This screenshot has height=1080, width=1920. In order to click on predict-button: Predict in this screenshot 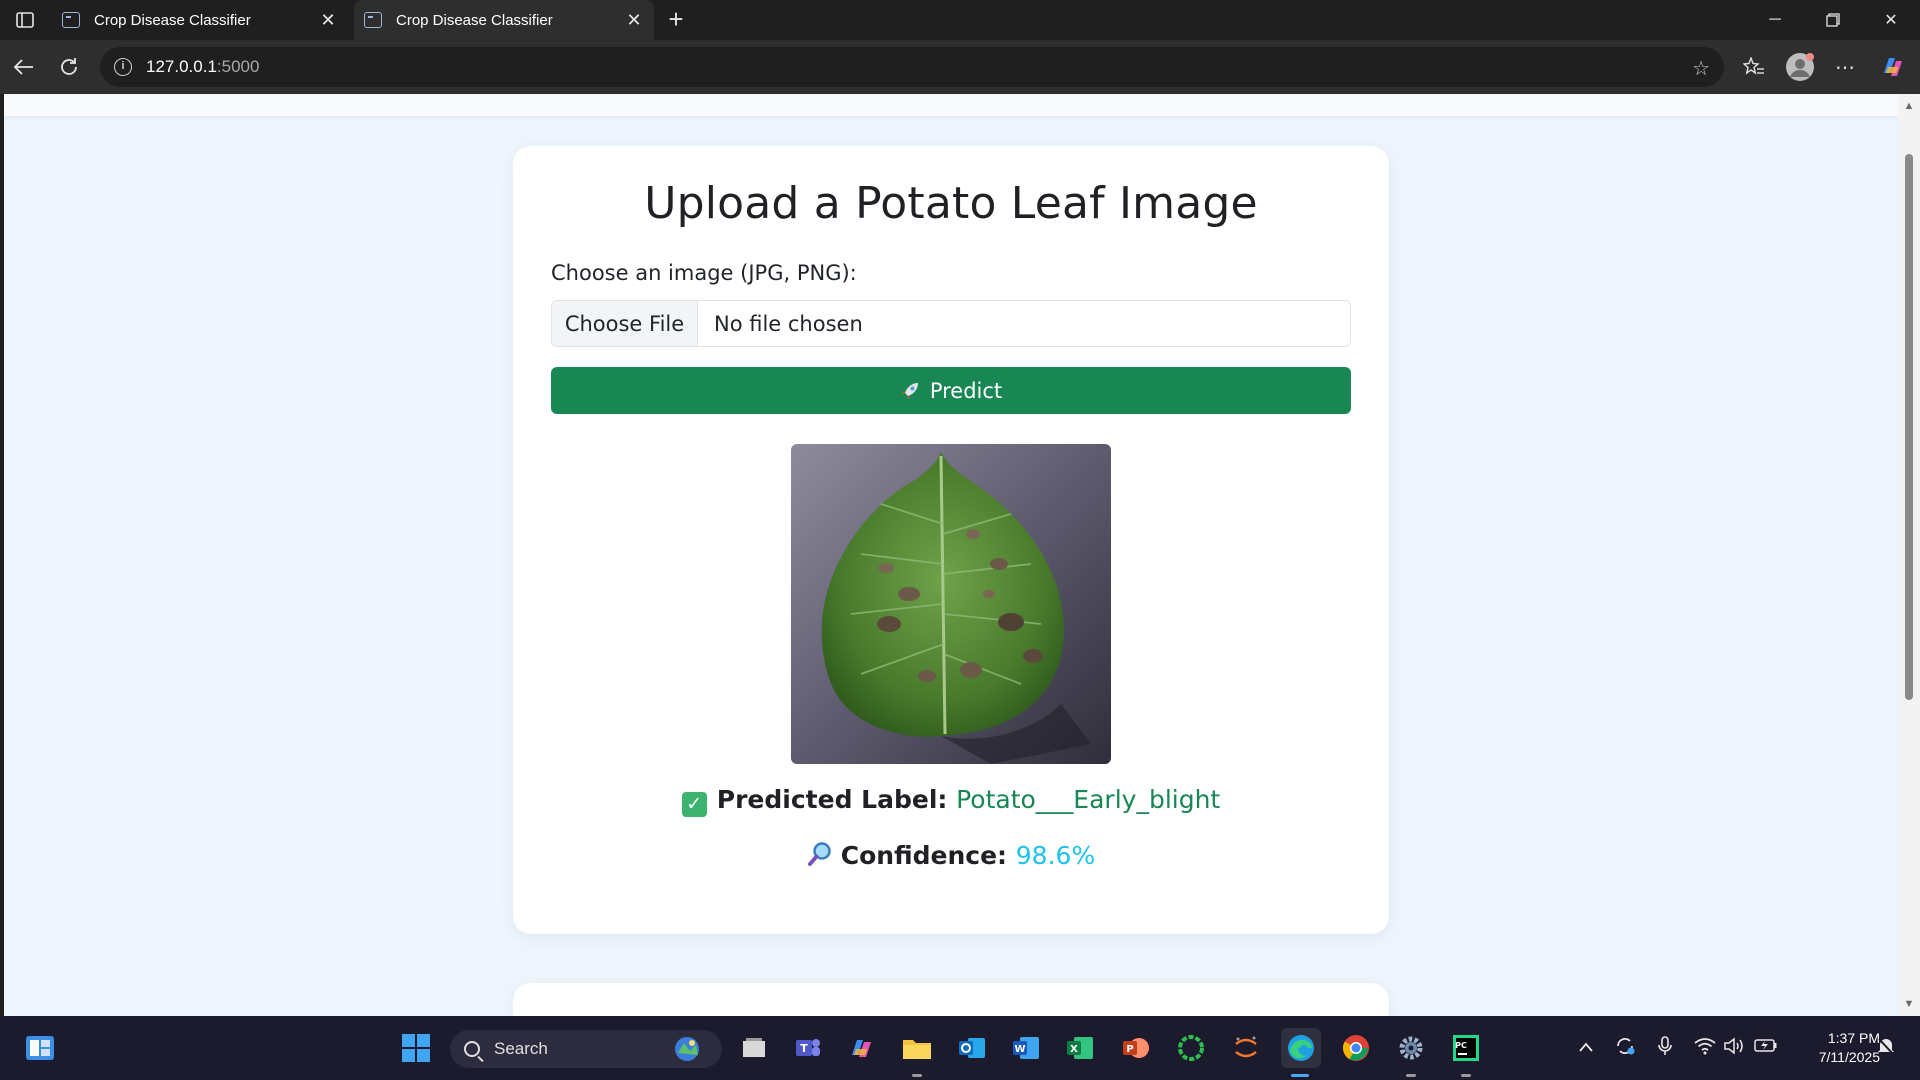, I will do `click(951, 390)`.